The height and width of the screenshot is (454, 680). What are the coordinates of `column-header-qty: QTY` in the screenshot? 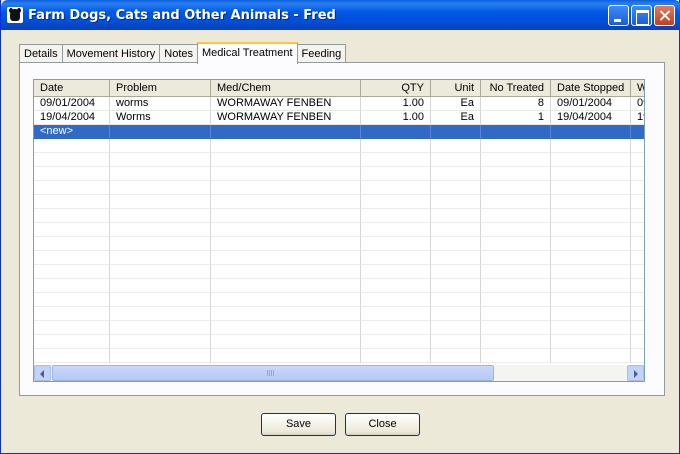 It's located at (396, 88).